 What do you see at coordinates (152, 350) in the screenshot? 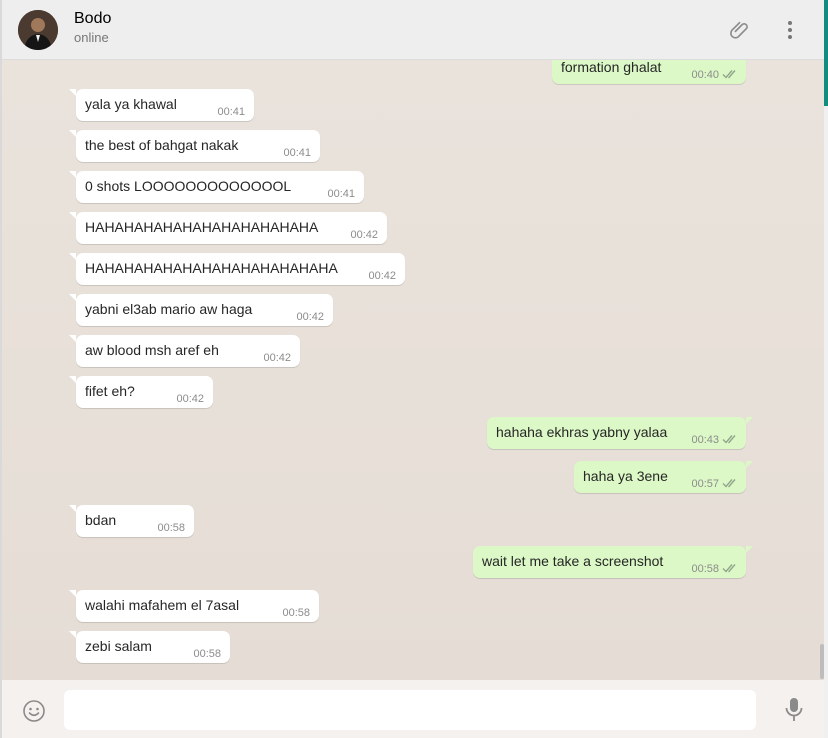
I see `message-text: aw blood msh aref eh` at bounding box center [152, 350].